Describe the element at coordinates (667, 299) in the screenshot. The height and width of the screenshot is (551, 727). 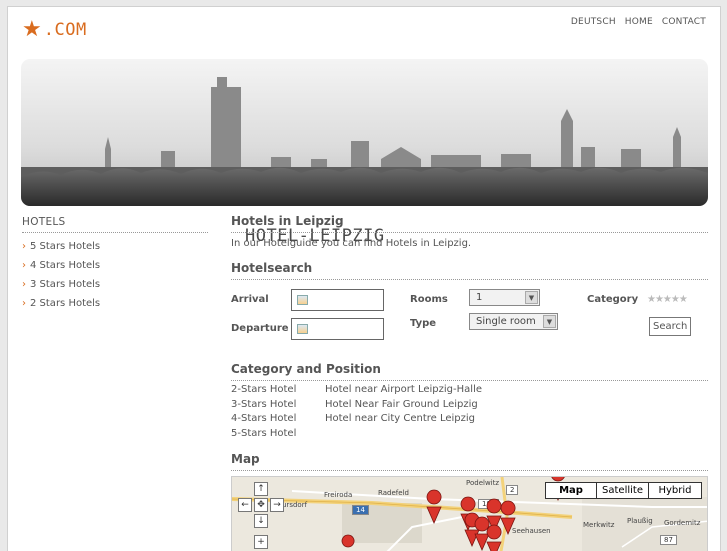
I see `category-star-rating: ★★★★★` at that location.